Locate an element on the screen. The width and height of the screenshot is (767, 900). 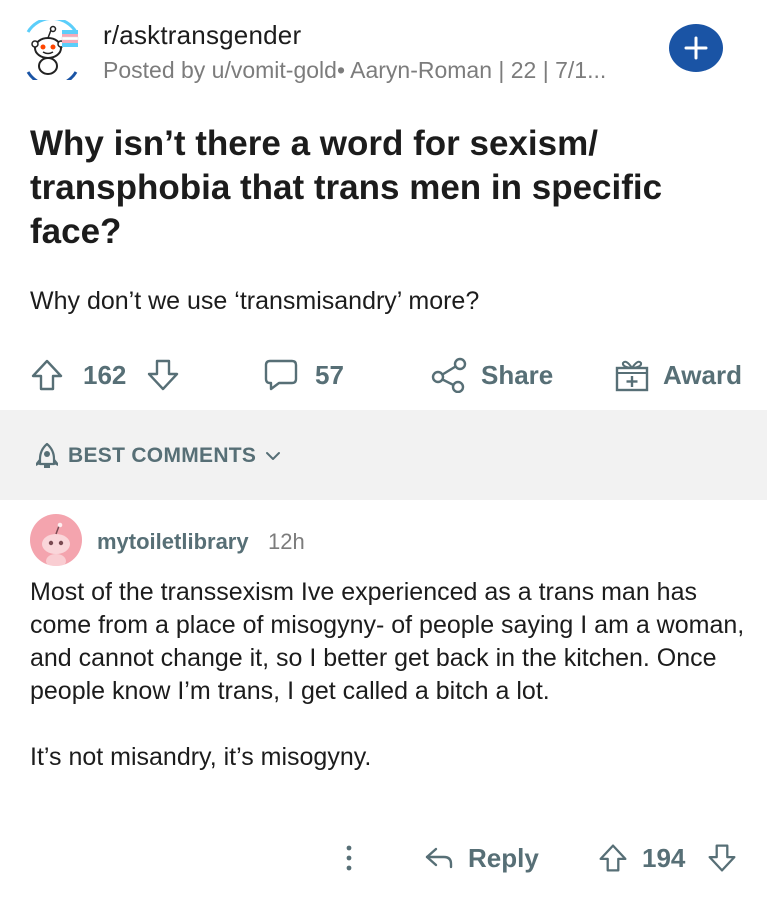
upvote-button is located at coordinates (47, 375).